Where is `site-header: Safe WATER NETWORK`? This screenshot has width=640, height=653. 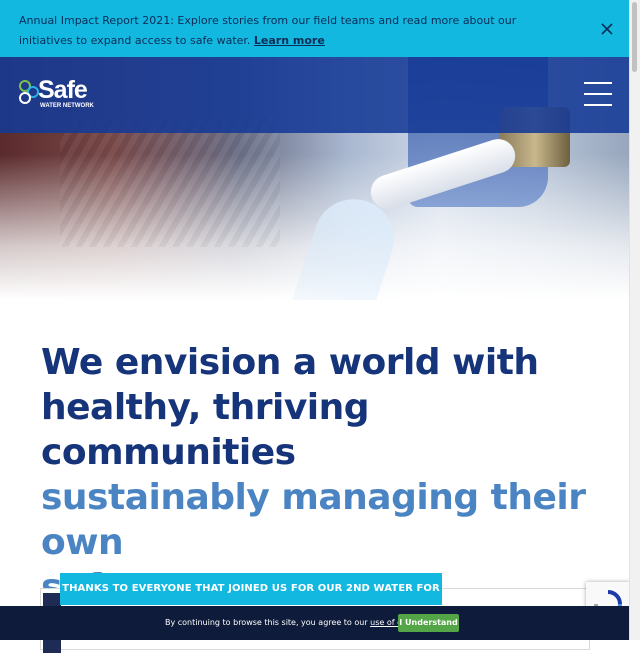 site-header: Safe WATER NETWORK is located at coordinates (315, 95).